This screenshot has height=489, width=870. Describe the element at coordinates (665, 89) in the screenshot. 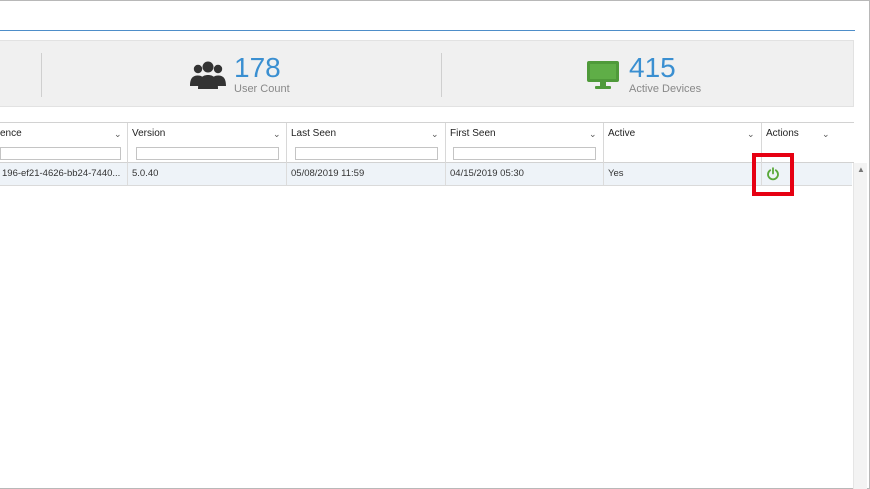

I see `active-devices-label: Active Devices` at that location.